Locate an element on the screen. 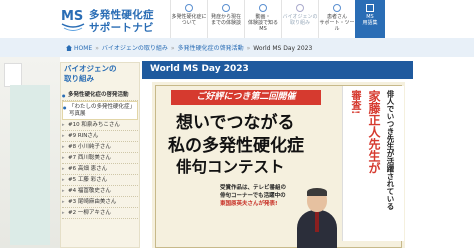 Image resolution: width=474 pixels, height=248 pixels. banner-headline-1: 想いでつながる is located at coordinates (235, 123).